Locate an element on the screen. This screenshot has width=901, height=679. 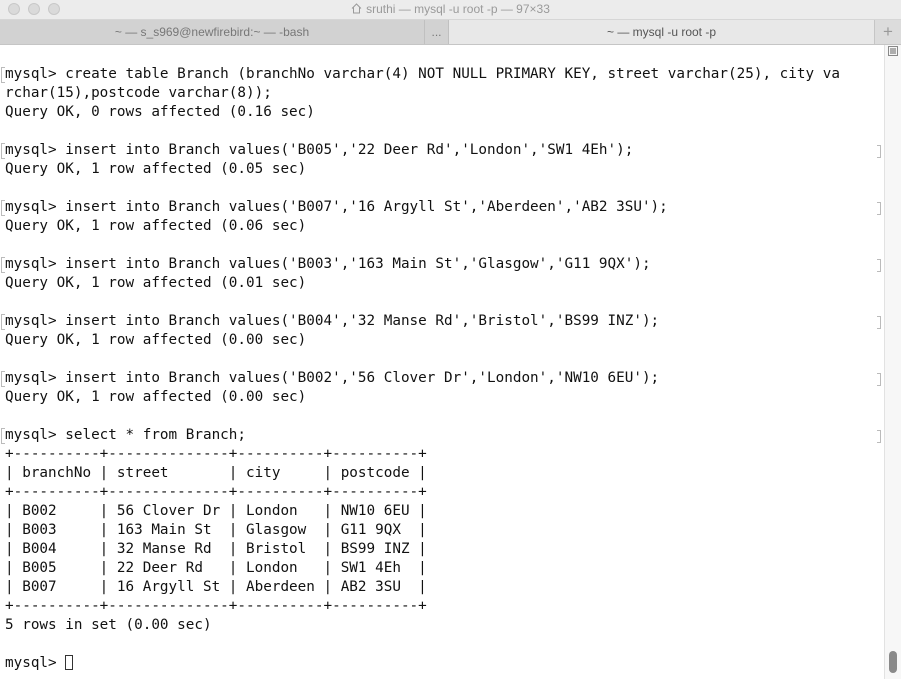
home-icon is located at coordinates (356, 8).